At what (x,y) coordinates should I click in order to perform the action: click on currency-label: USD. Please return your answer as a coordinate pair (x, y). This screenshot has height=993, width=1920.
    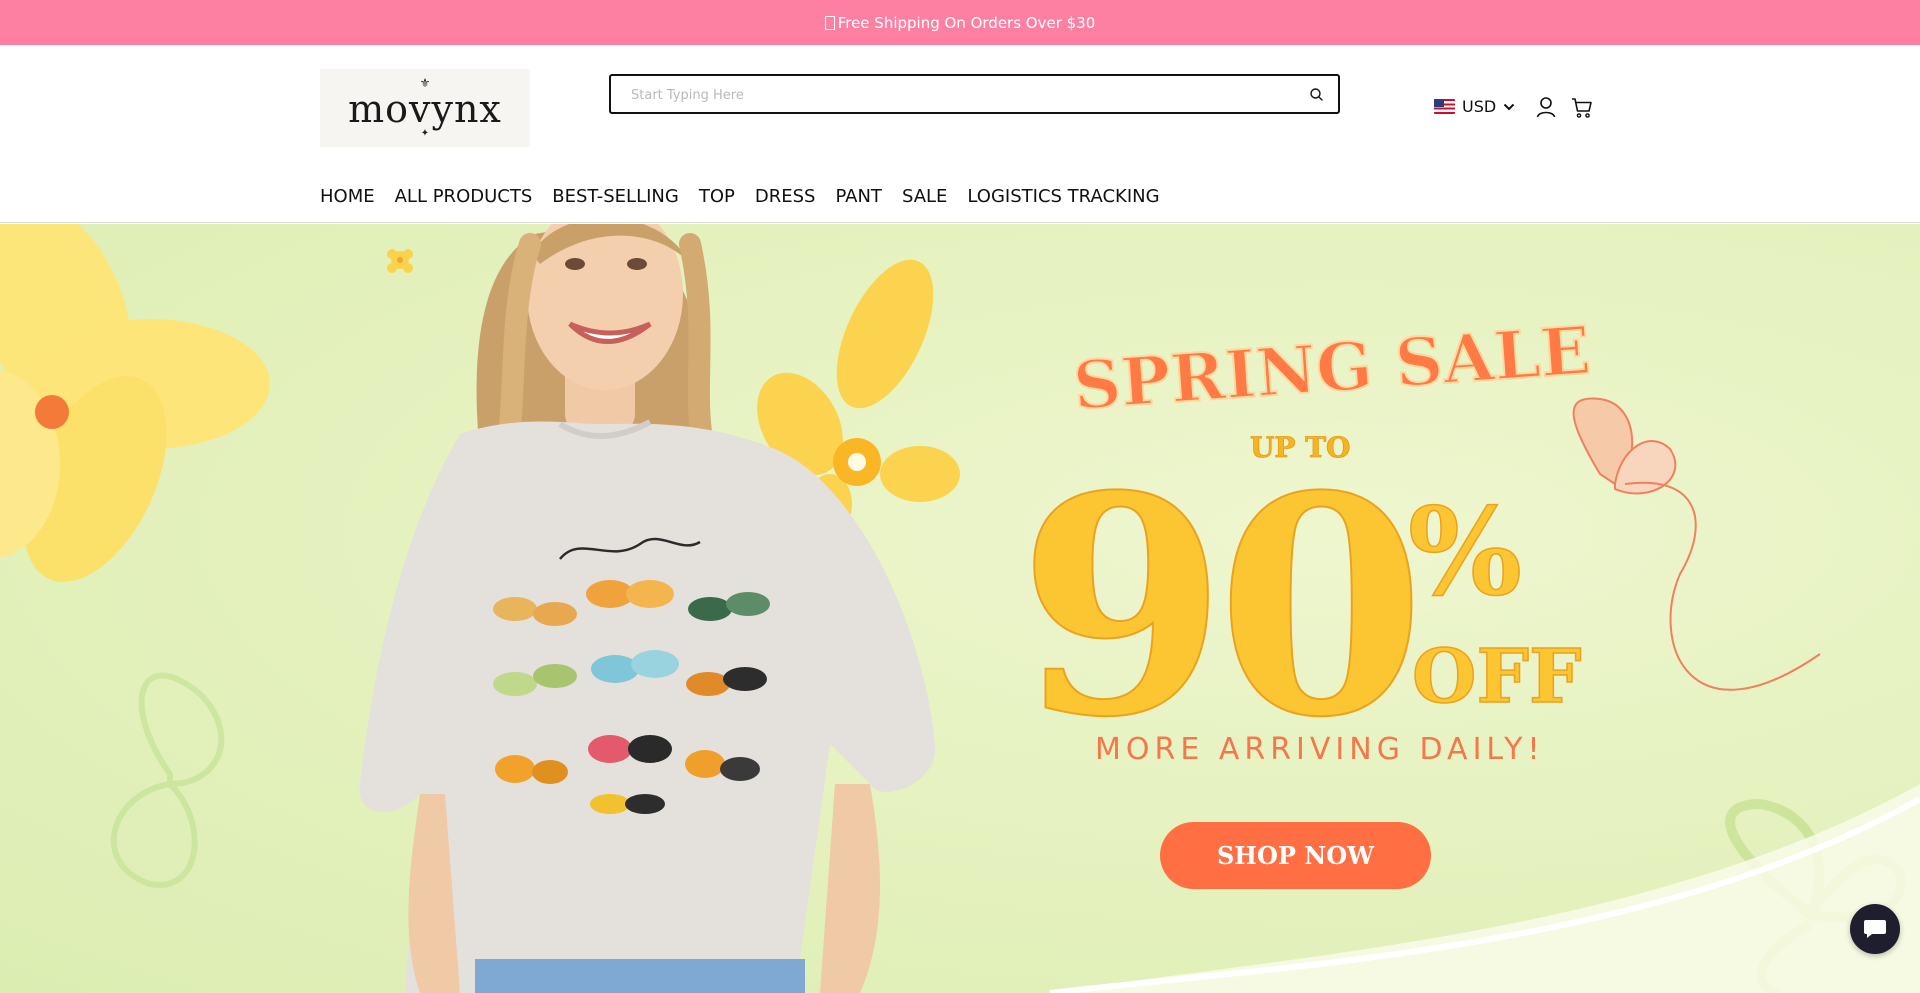
    Looking at the image, I should click on (1479, 106).